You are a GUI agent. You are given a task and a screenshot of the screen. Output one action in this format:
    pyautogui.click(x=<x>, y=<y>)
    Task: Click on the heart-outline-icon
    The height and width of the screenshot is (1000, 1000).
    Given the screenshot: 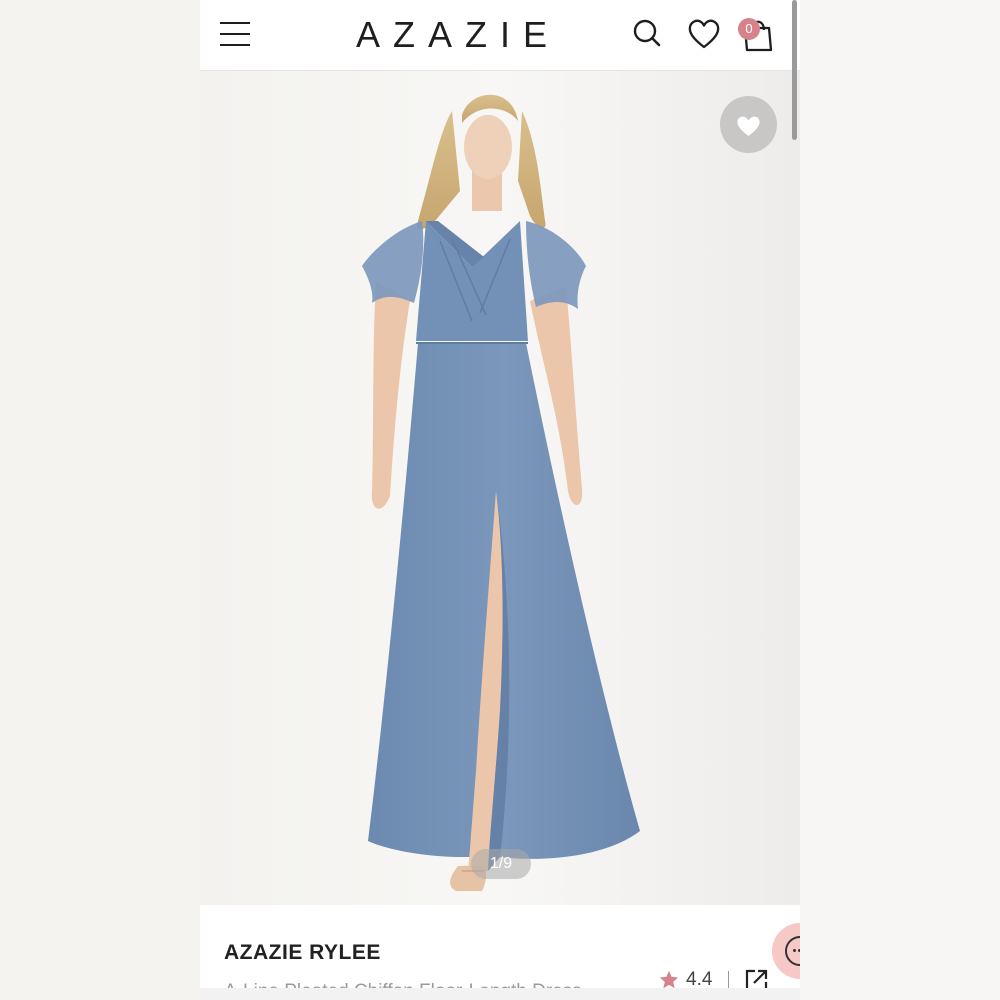 What is the action you would take?
    pyautogui.click(x=704, y=34)
    